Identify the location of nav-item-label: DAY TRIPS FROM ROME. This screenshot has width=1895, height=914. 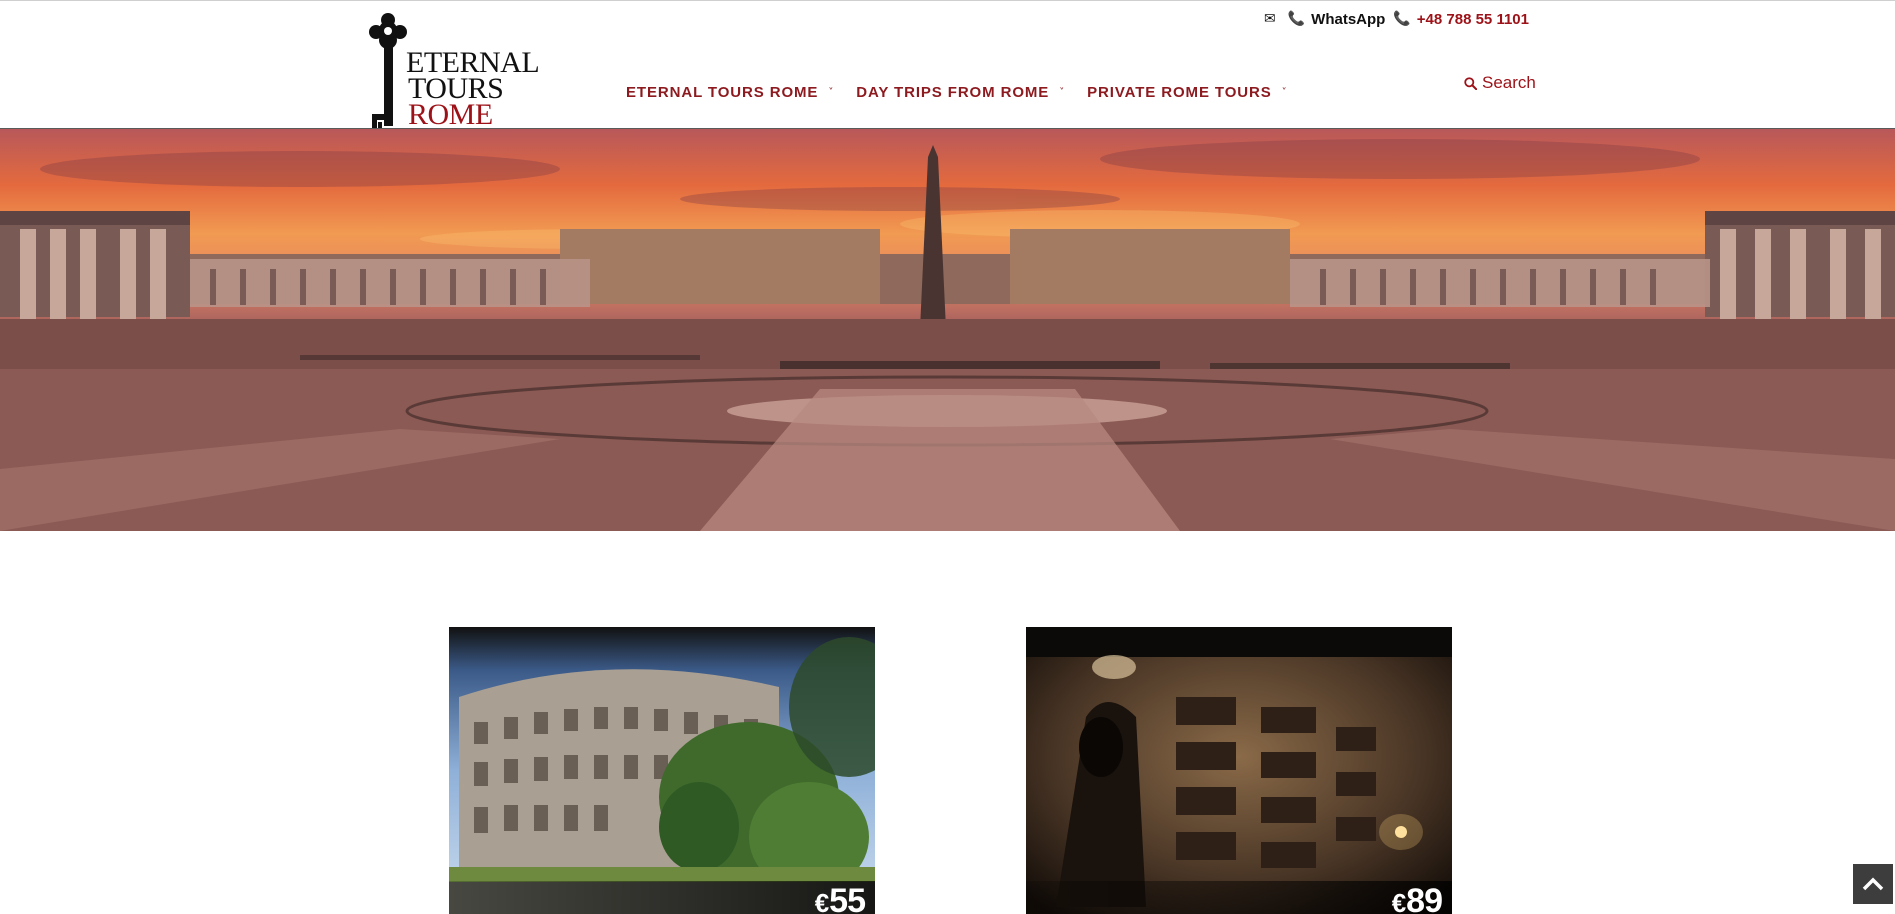
(953, 92).